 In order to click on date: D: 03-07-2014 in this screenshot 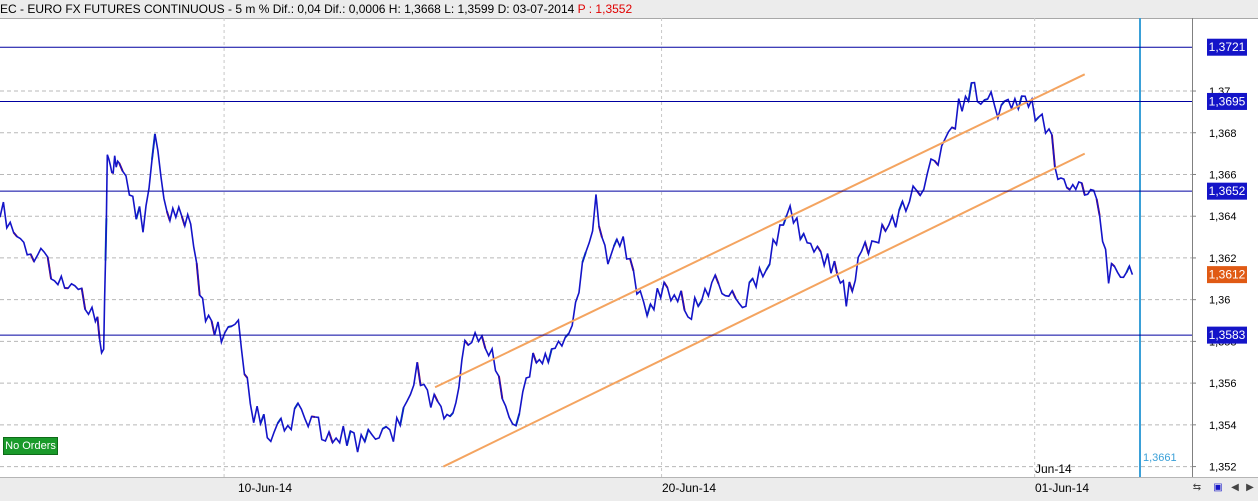, I will do `click(536, 9)`.